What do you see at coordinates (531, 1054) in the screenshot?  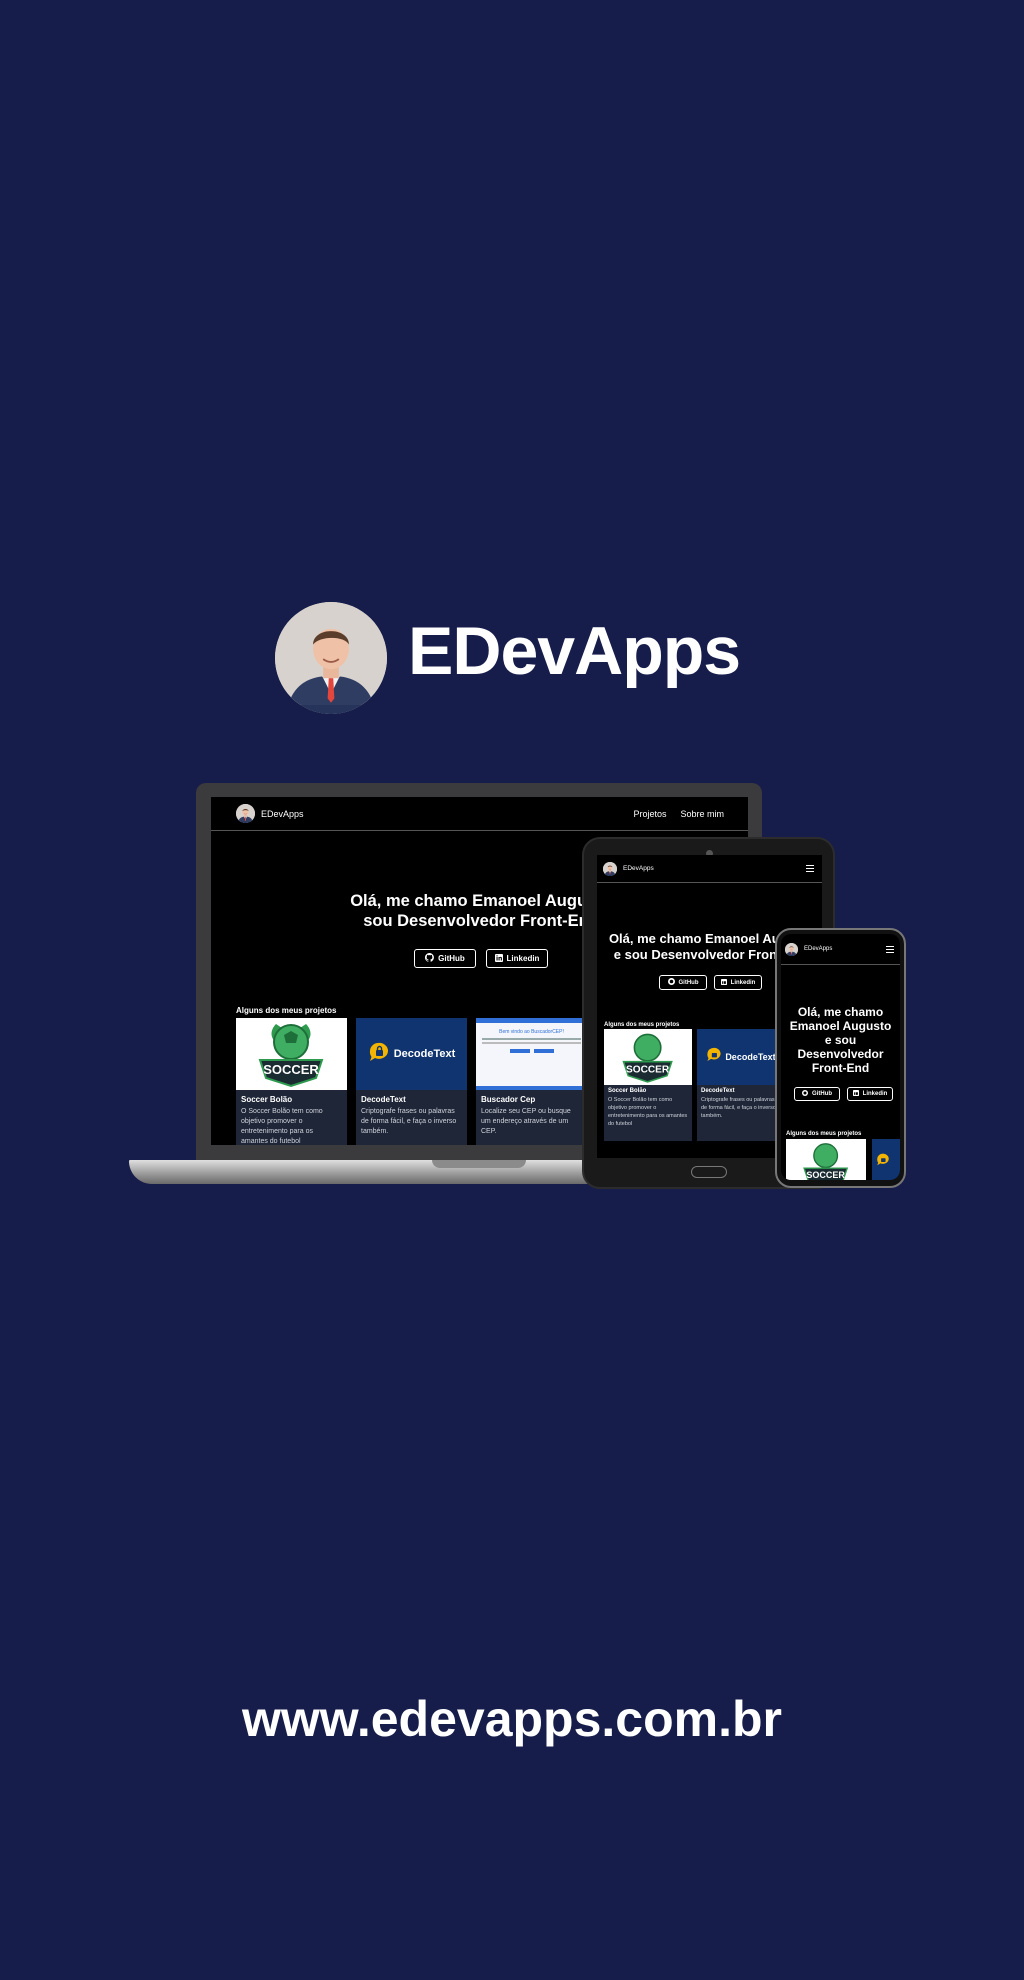 I see `buscador-cep-screenshot: Bem vindo ao BuscadorCEP!` at bounding box center [531, 1054].